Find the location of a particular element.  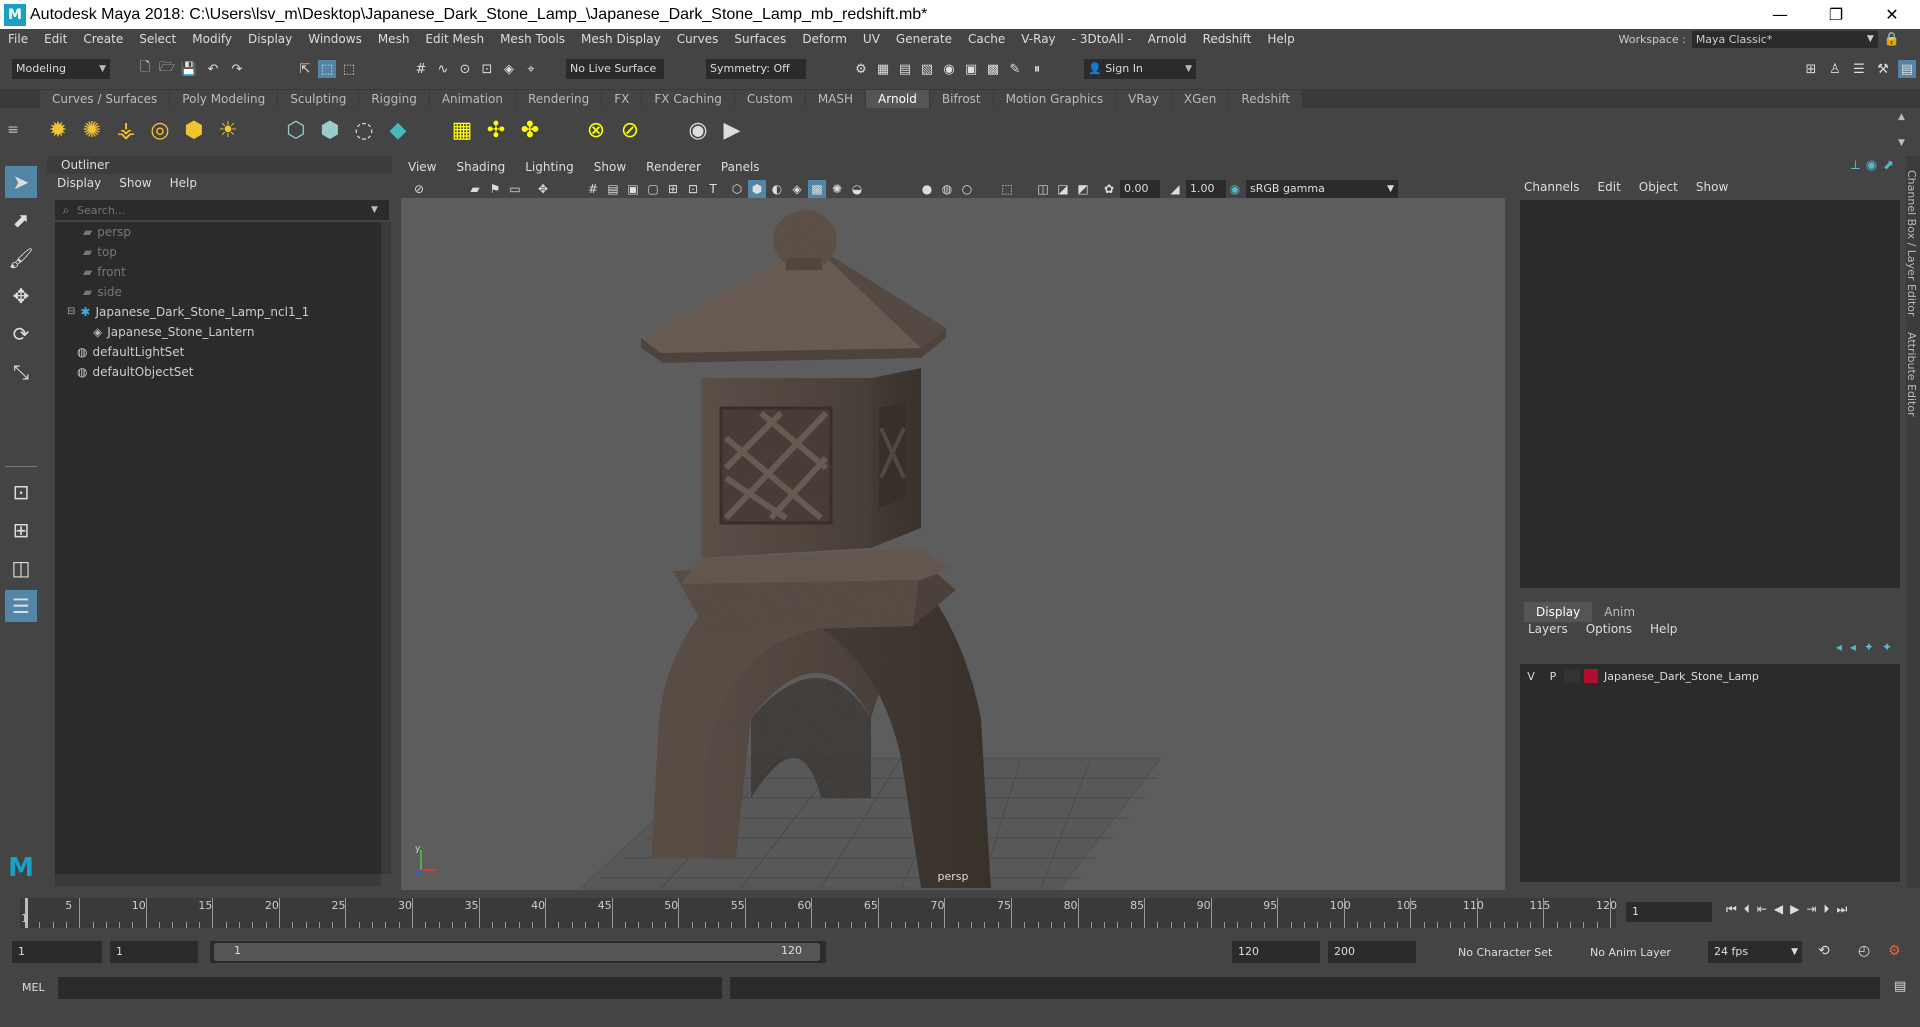

current-frame-field: 1 is located at coordinates (1669, 912).